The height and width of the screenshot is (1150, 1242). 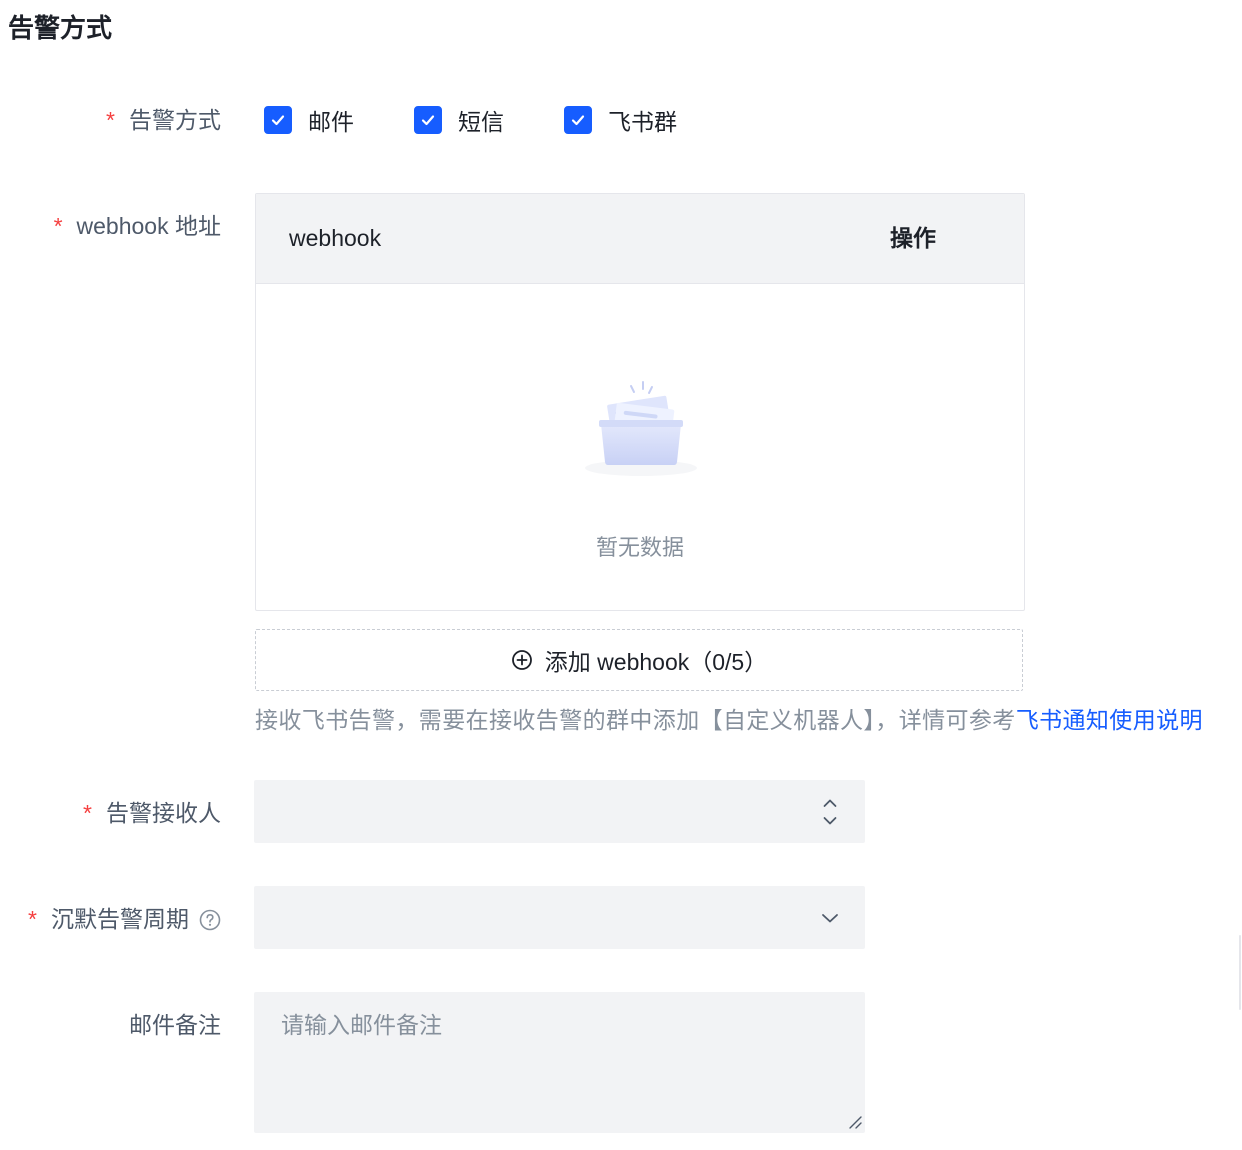 What do you see at coordinates (639, 547) in the screenshot?
I see `empty-state-text: 暂无数据` at bounding box center [639, 547].